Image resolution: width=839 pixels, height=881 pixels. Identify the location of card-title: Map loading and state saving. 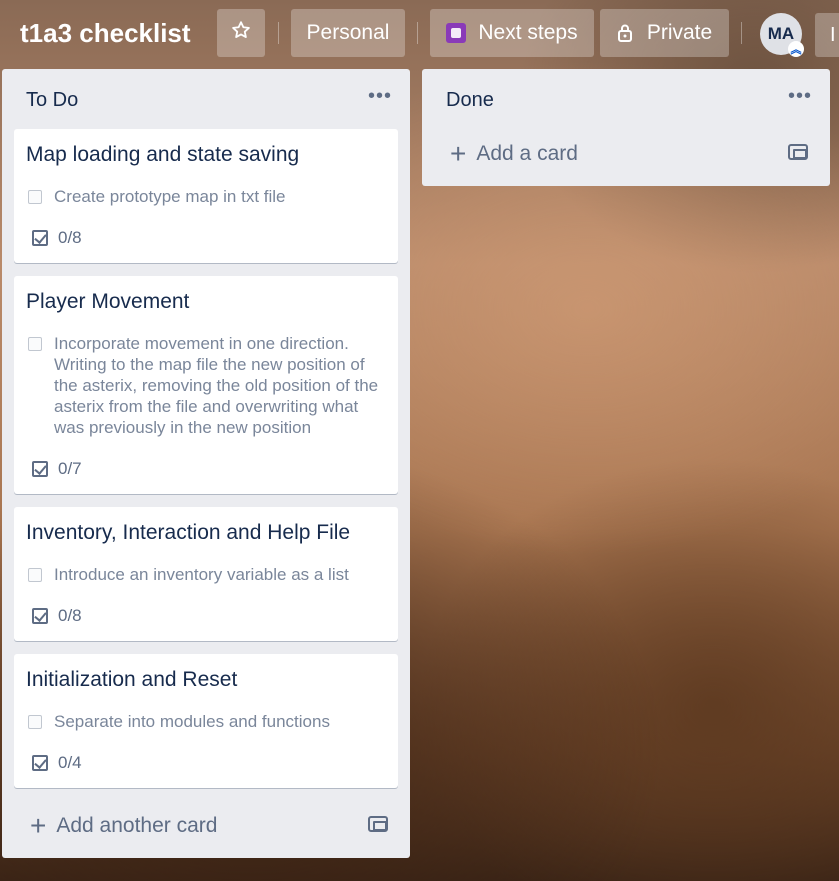
(163, 154).